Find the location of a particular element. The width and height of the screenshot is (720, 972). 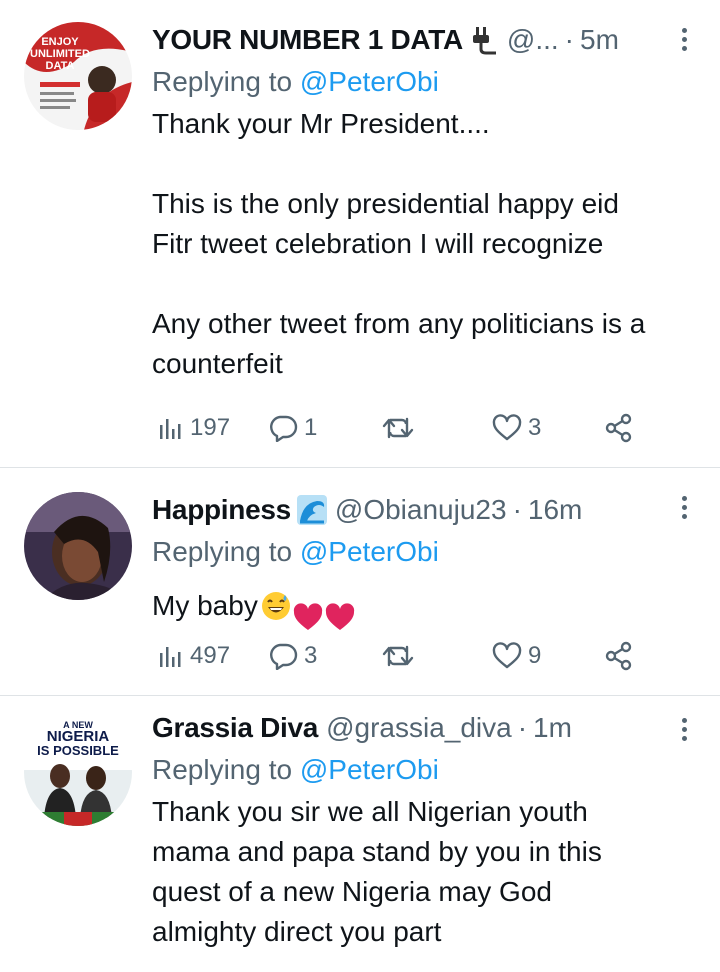

user-handle: @Obianuju23 is located at coordinates (421, 510).